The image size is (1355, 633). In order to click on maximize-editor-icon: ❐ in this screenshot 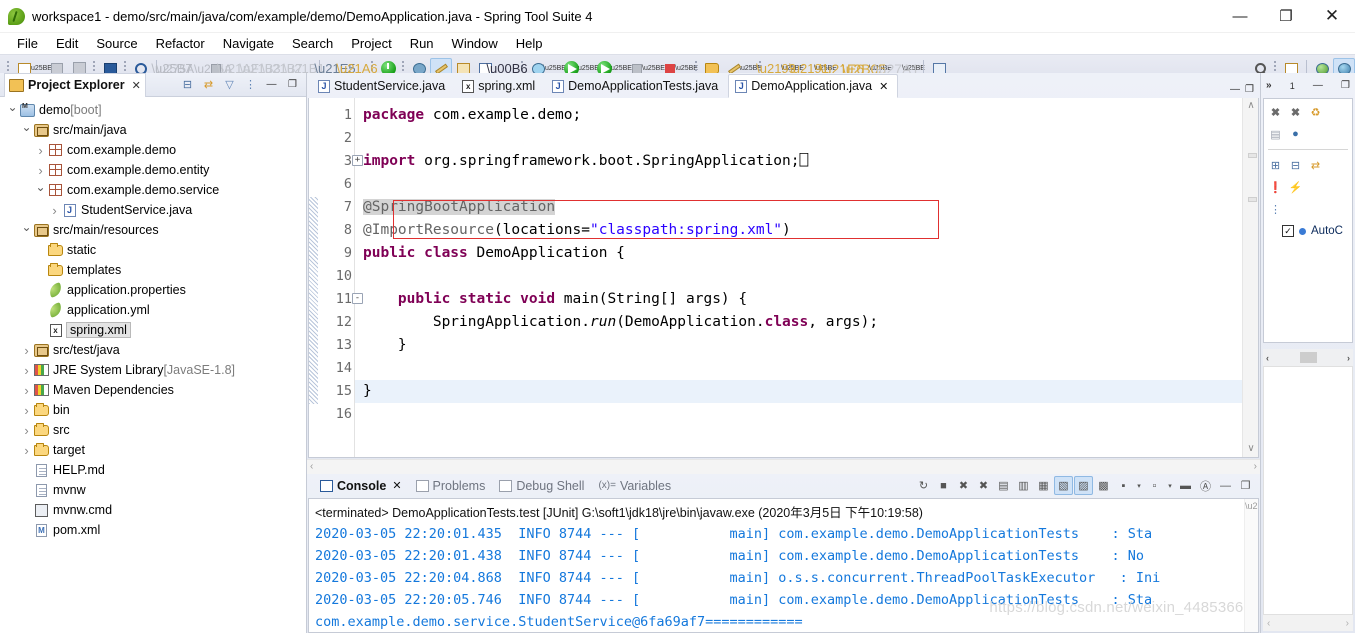, I will do `click(1249, 89)`.